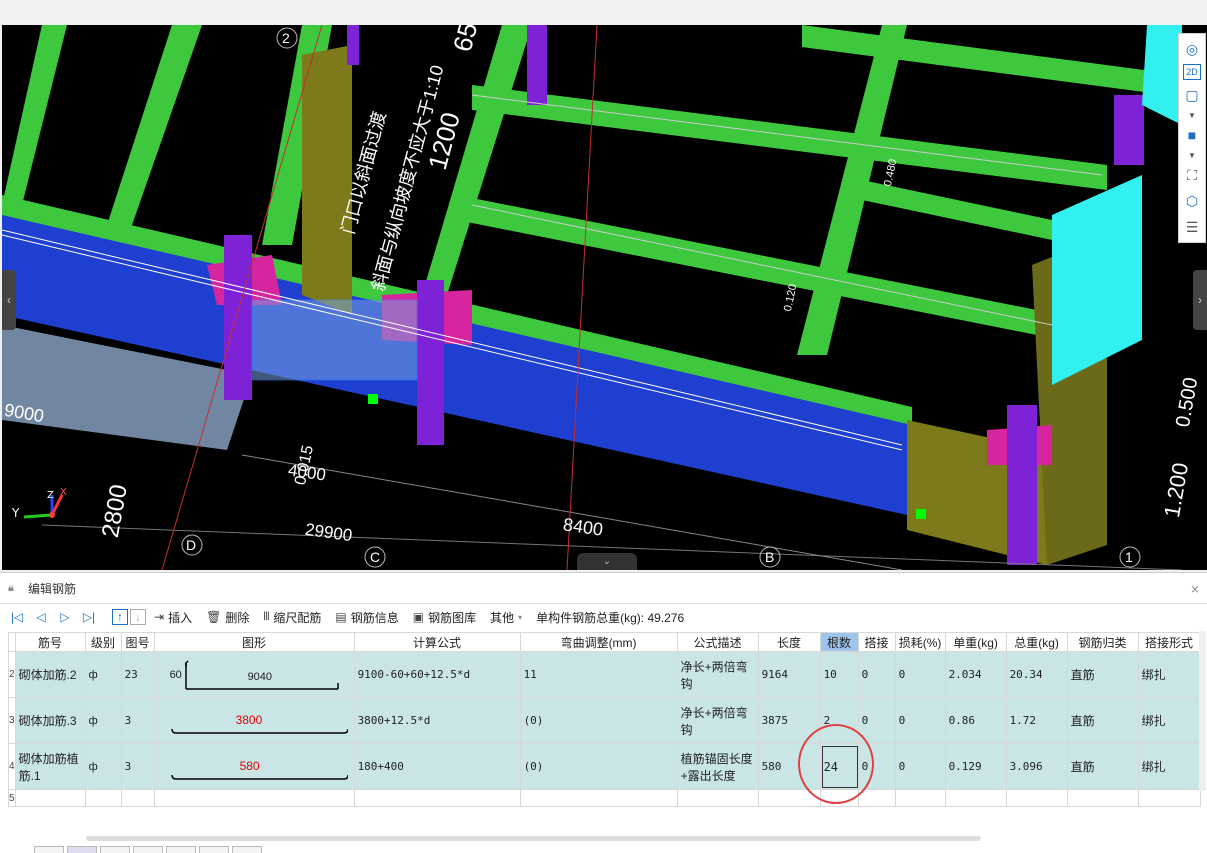  Describe the element at coordinates (975, 720) in the screenshot. I see `cell-unit-weight: 0.86` at that location.